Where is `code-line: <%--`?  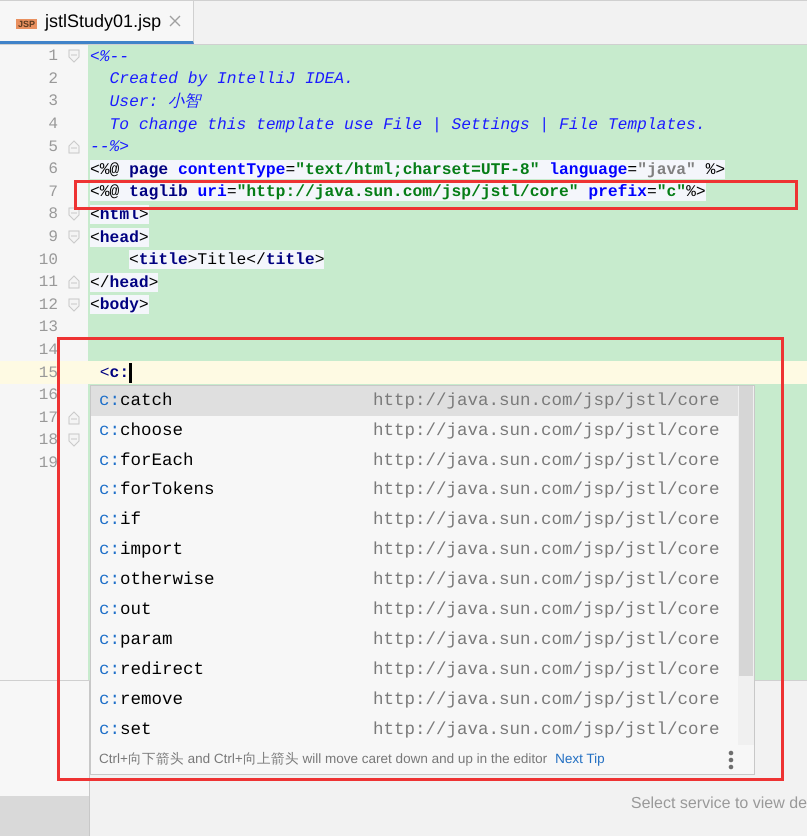 code-line: <%-- is located at coordinates (110, 56).